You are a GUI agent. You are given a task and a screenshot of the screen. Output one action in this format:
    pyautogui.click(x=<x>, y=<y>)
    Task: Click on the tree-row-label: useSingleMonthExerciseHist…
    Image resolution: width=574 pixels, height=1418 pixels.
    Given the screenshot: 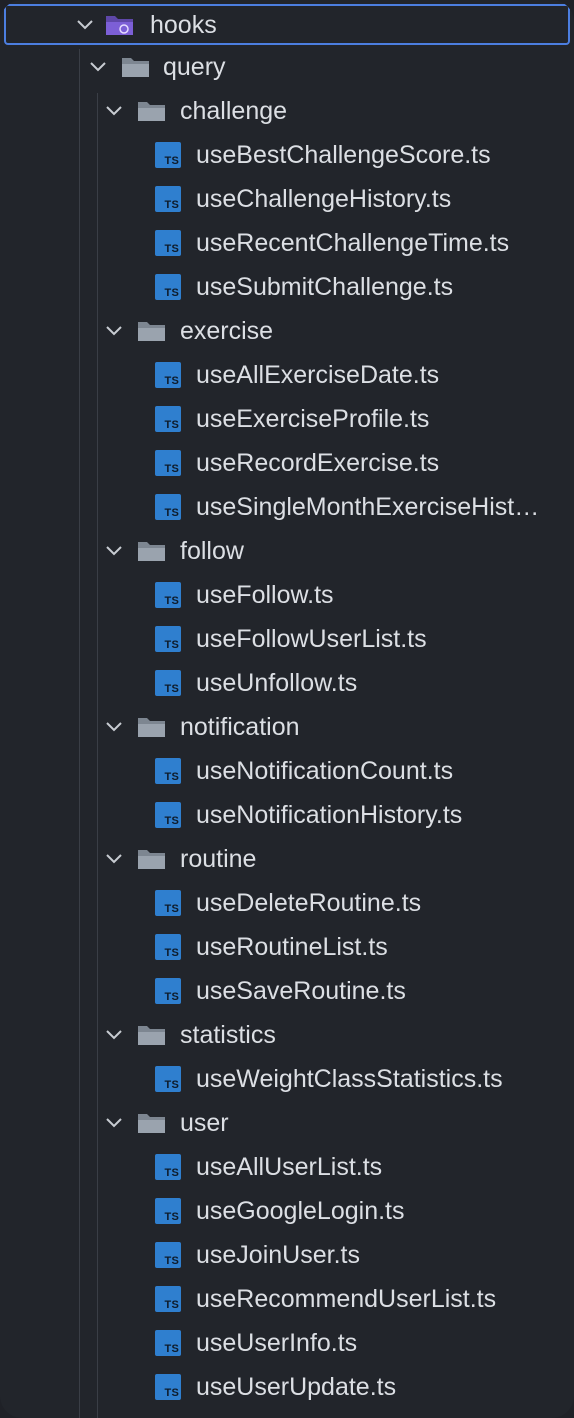 What is the action you would take?
    pyautogui.click(x=368, y=507)
    